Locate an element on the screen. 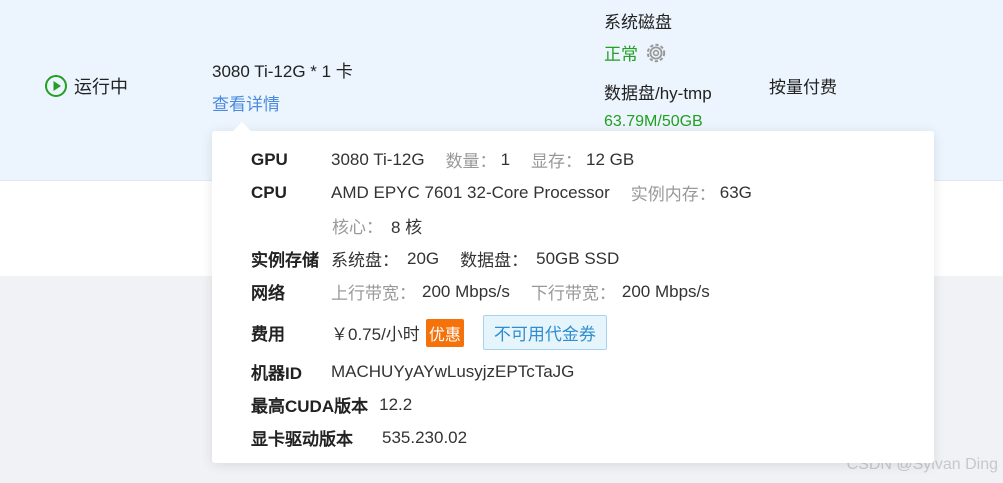  downlink-bandwidth: 200 Mbps/s is located at coordinates (665, 291).